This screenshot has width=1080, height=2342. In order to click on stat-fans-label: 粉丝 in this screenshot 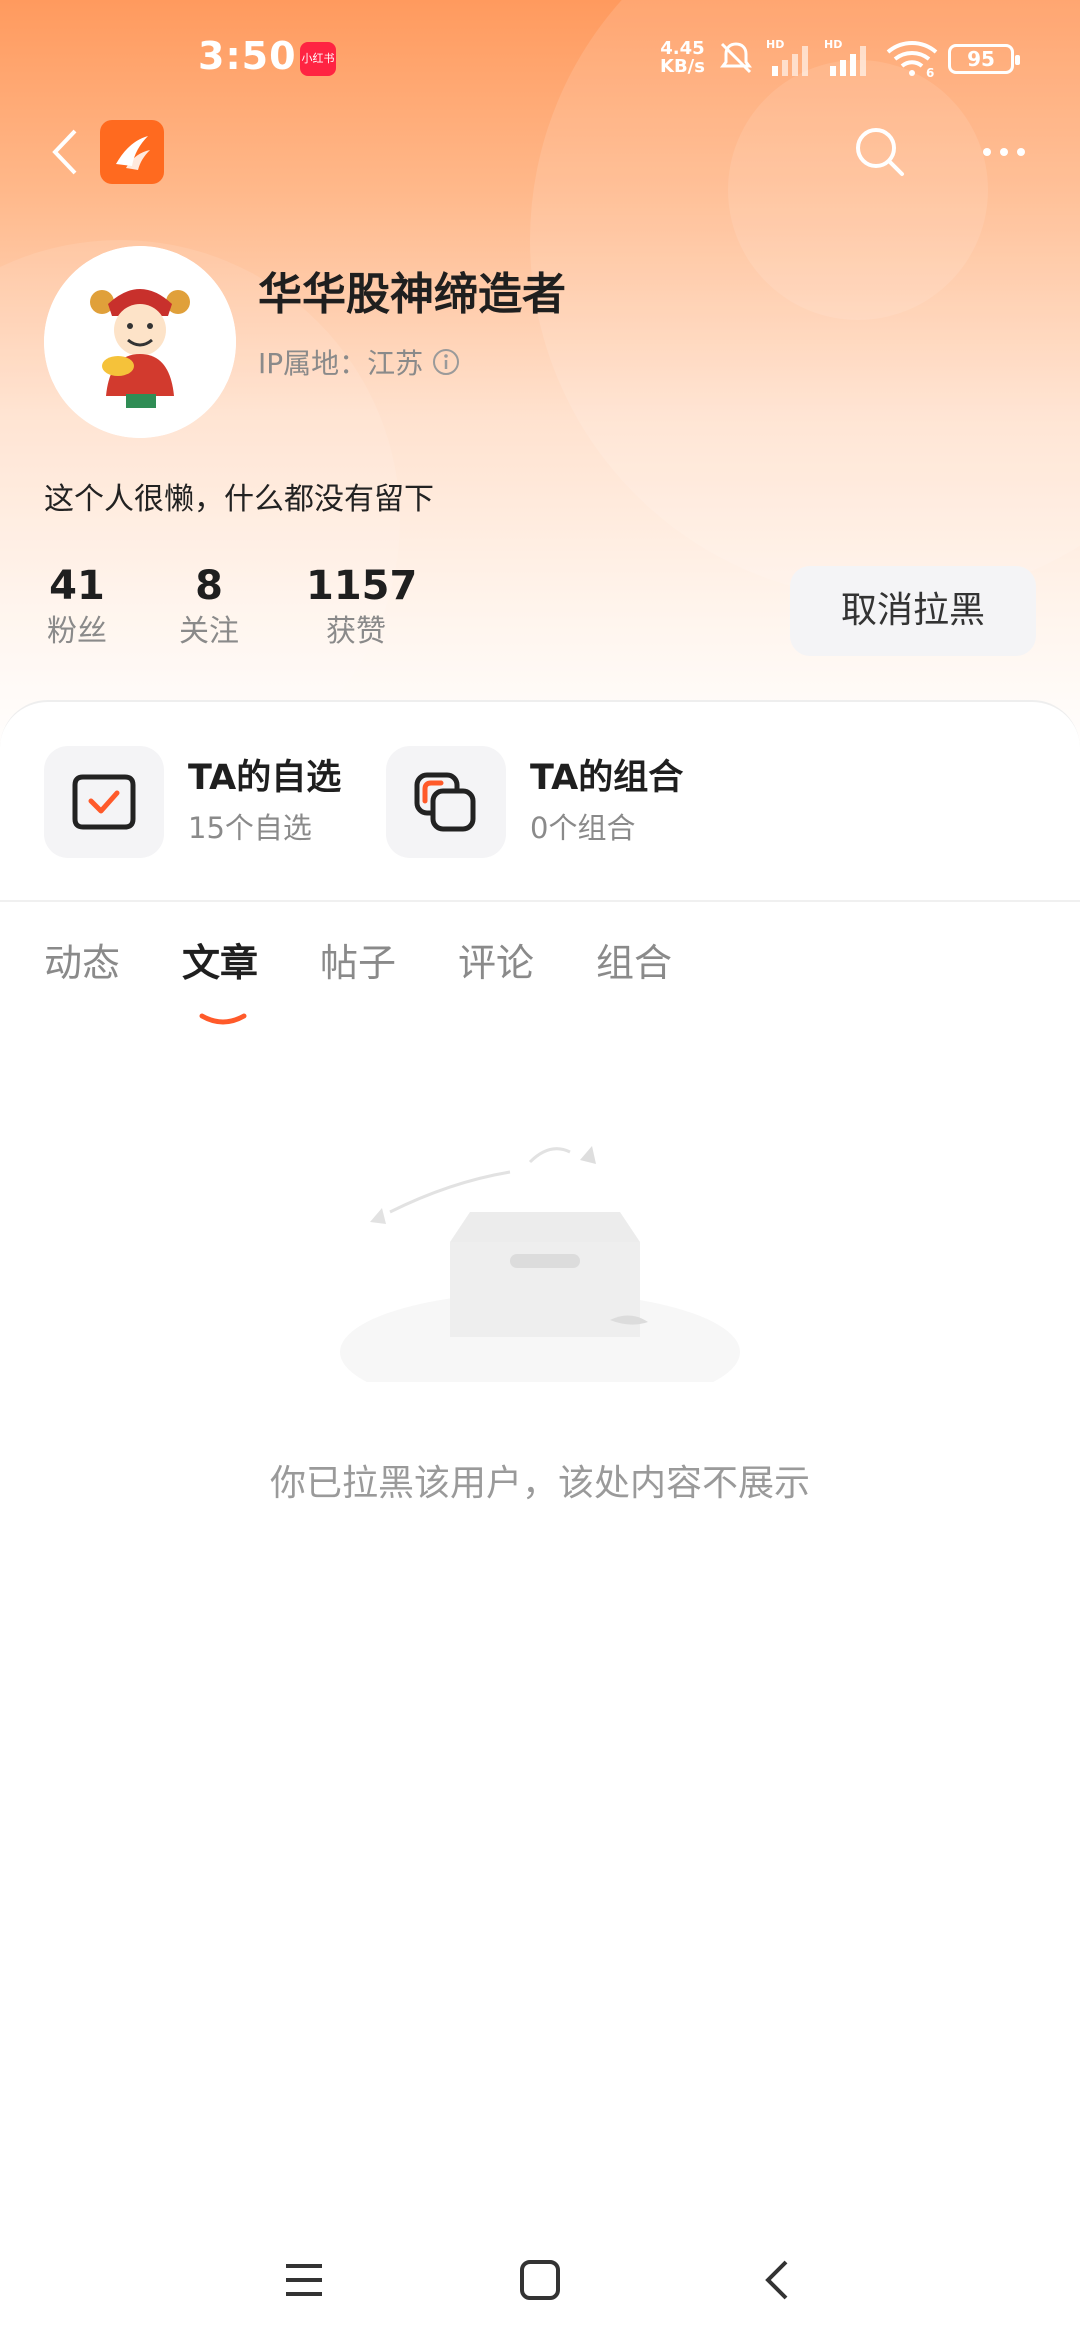, I will do `click(77, 631)`.